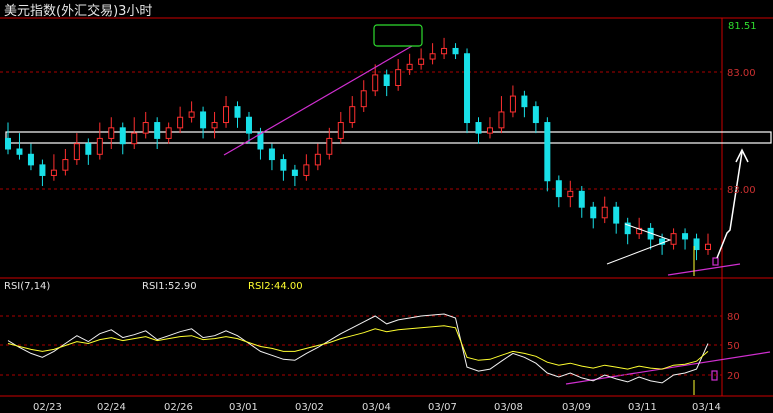  Describe the element at coordinates (715, 261) in the screenshot. I see `marker-box` at that location.